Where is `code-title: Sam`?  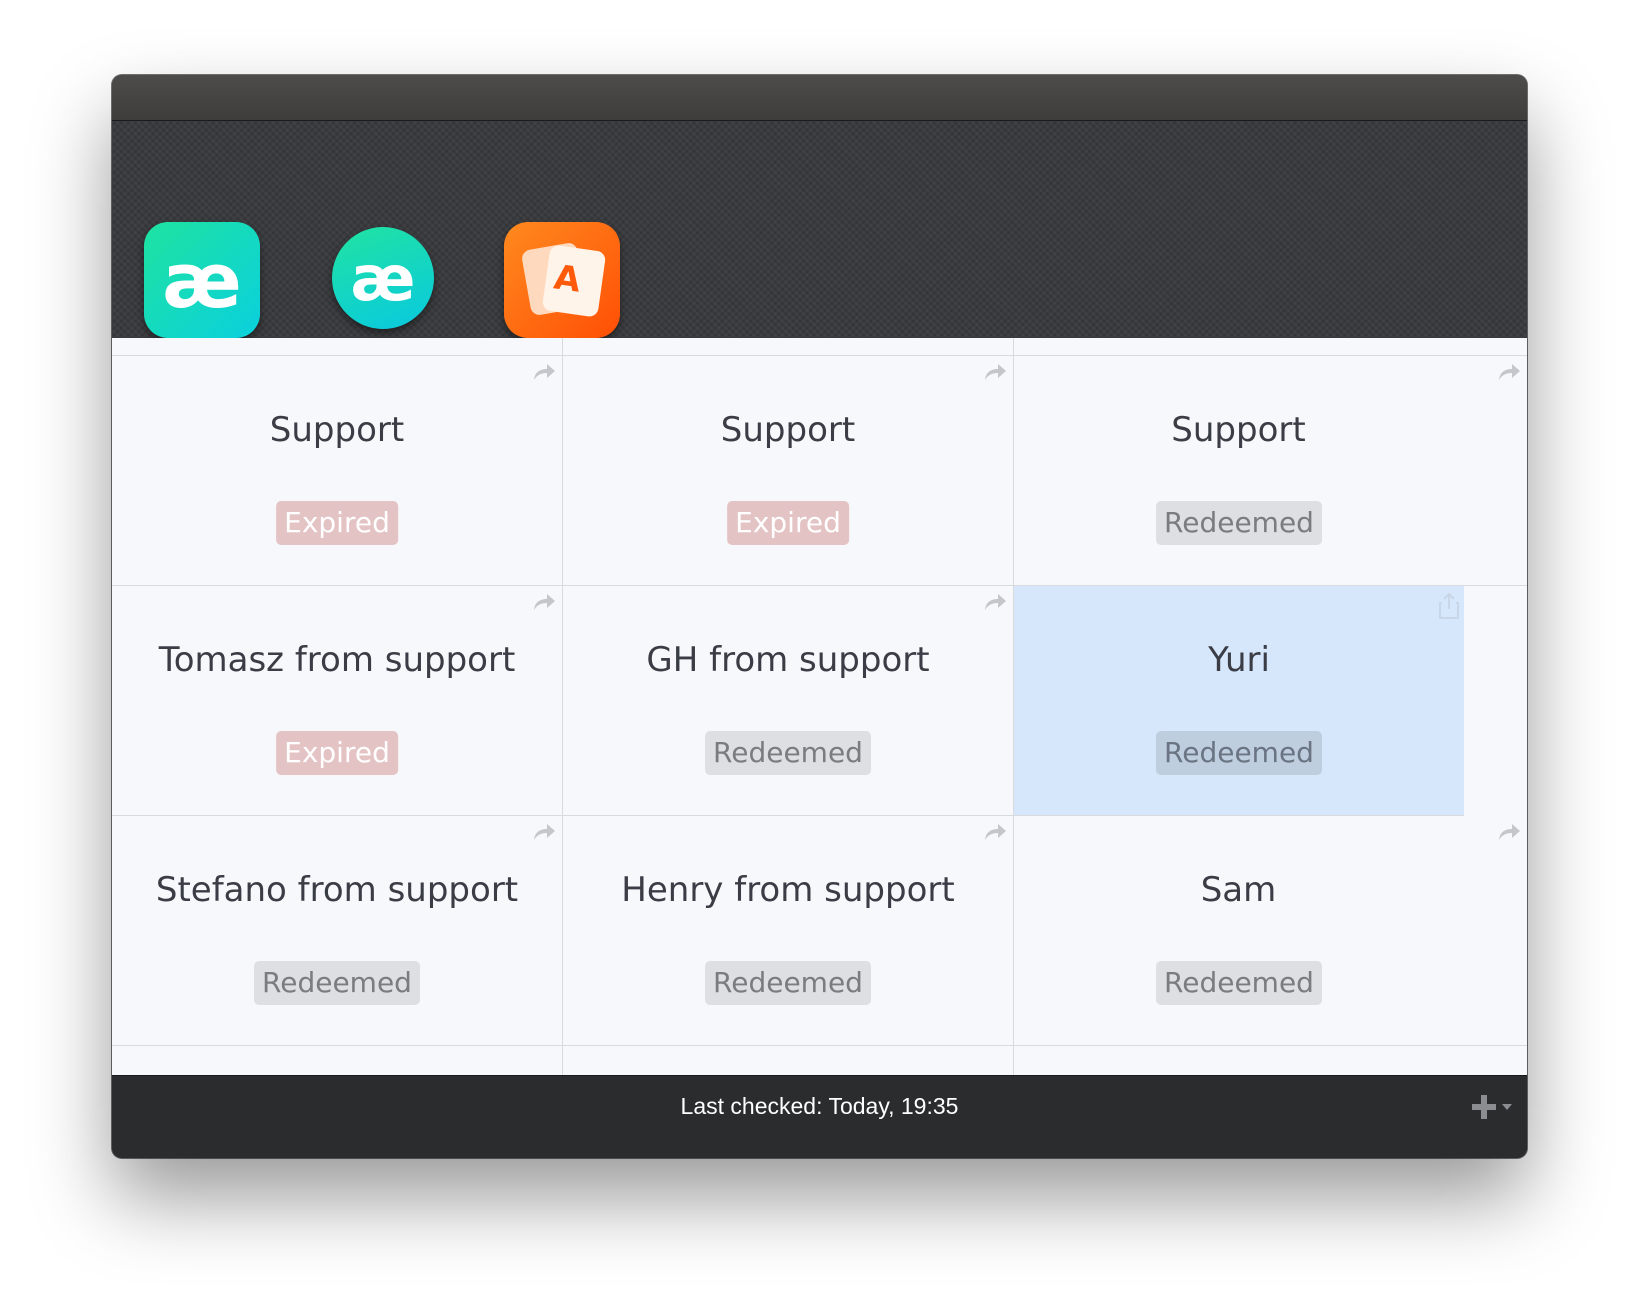 code-title: Sam is located at coordinates (1238, 890).